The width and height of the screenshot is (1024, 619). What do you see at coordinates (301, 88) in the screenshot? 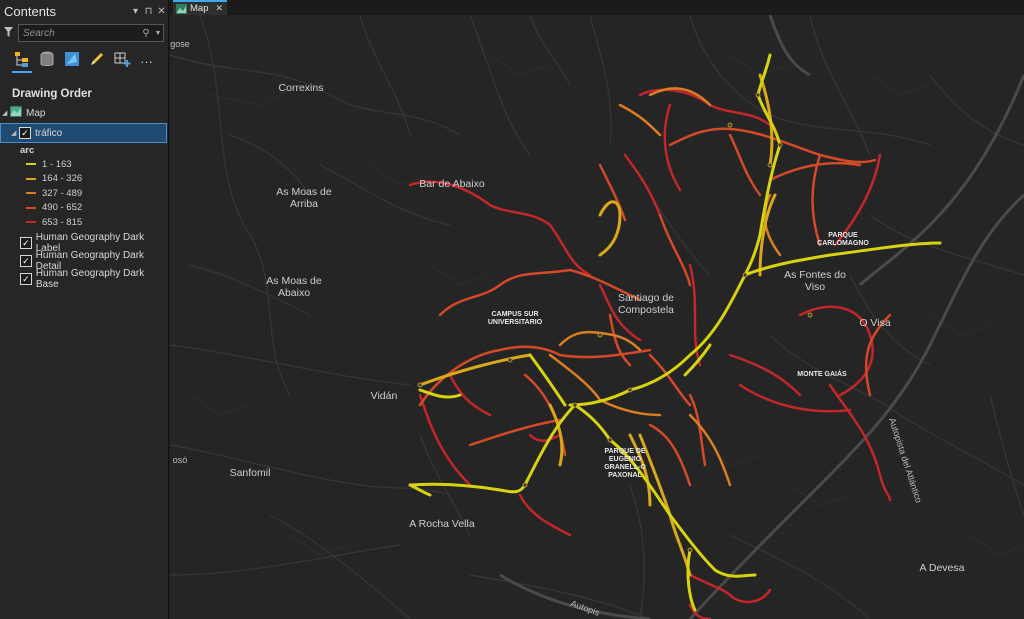
I see `map-label: Correxins` at bounding box center [301, 88].